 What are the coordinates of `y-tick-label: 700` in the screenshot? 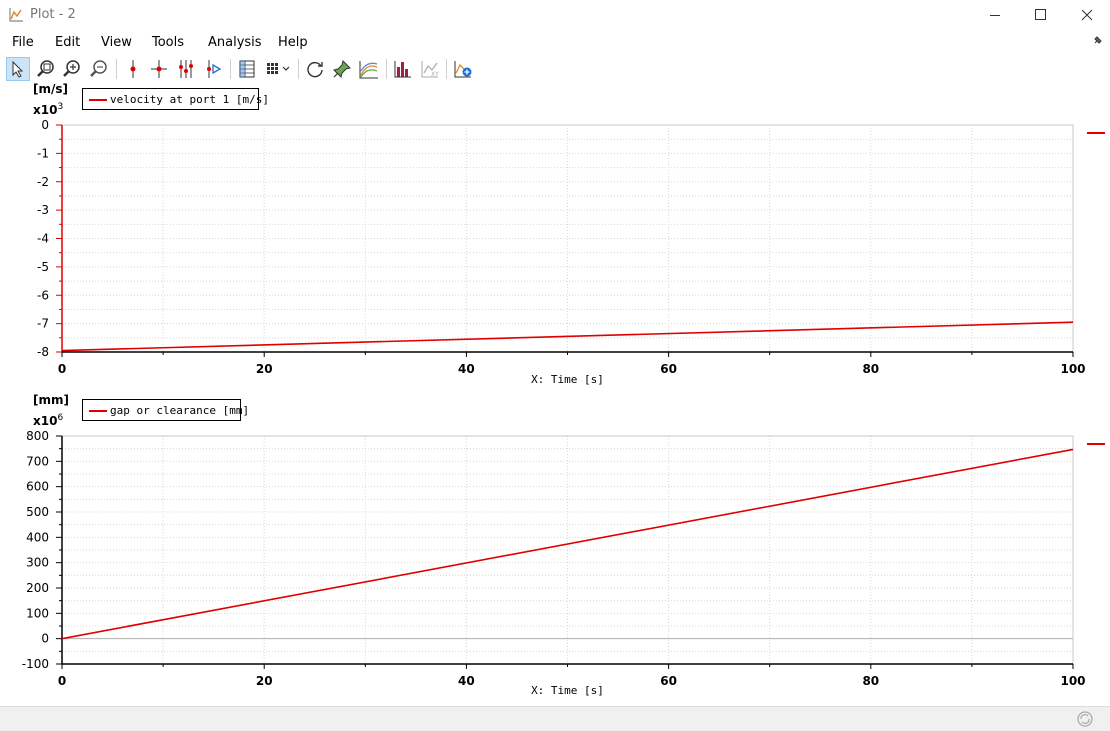 It's located at (37, 461).